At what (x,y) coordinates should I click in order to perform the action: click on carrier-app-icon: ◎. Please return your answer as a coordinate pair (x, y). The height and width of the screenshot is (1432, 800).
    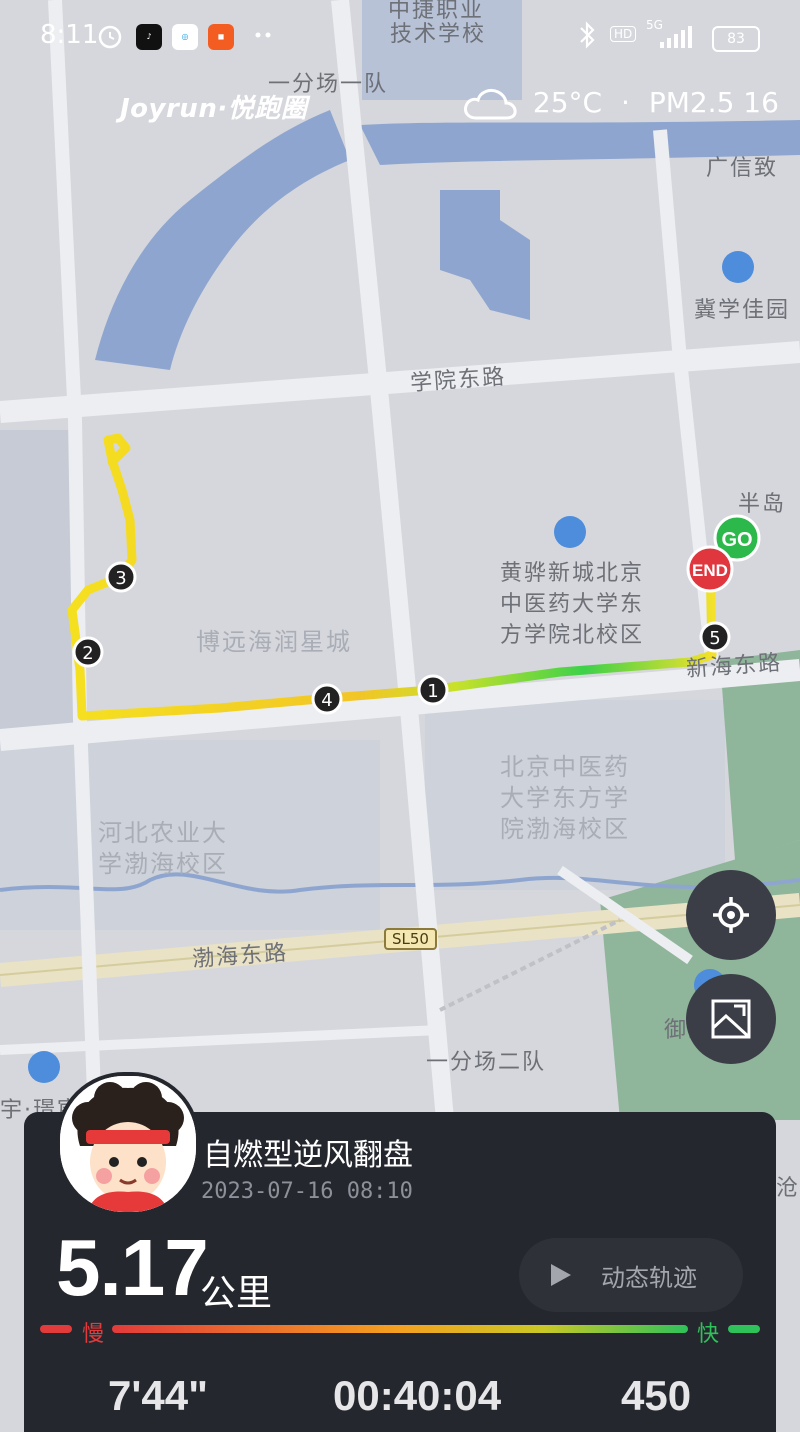
    Looking at the image, I should click on (185, 37).